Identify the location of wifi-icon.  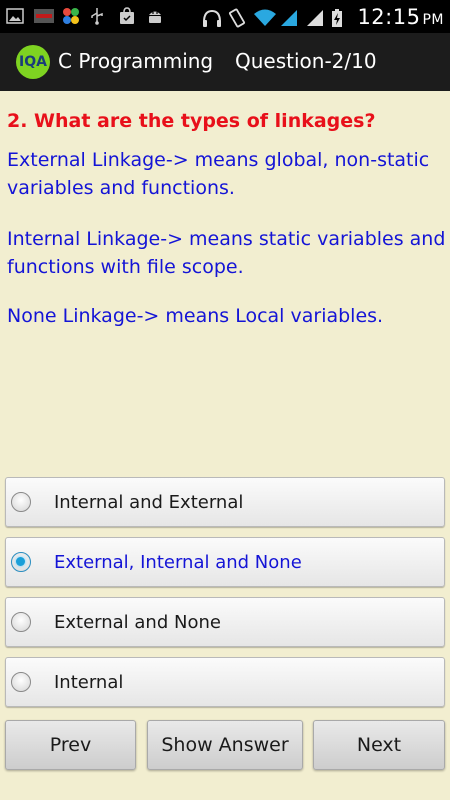
(265, 17).